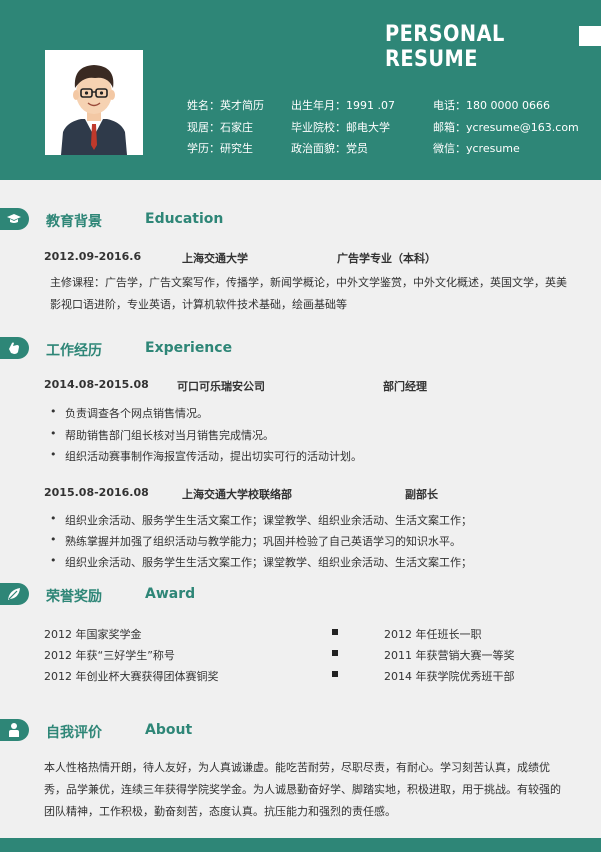  Describe the element at coordinates (93, 256) in the screenshot. I see `education-period: 2012.09-2016.6` at that location.